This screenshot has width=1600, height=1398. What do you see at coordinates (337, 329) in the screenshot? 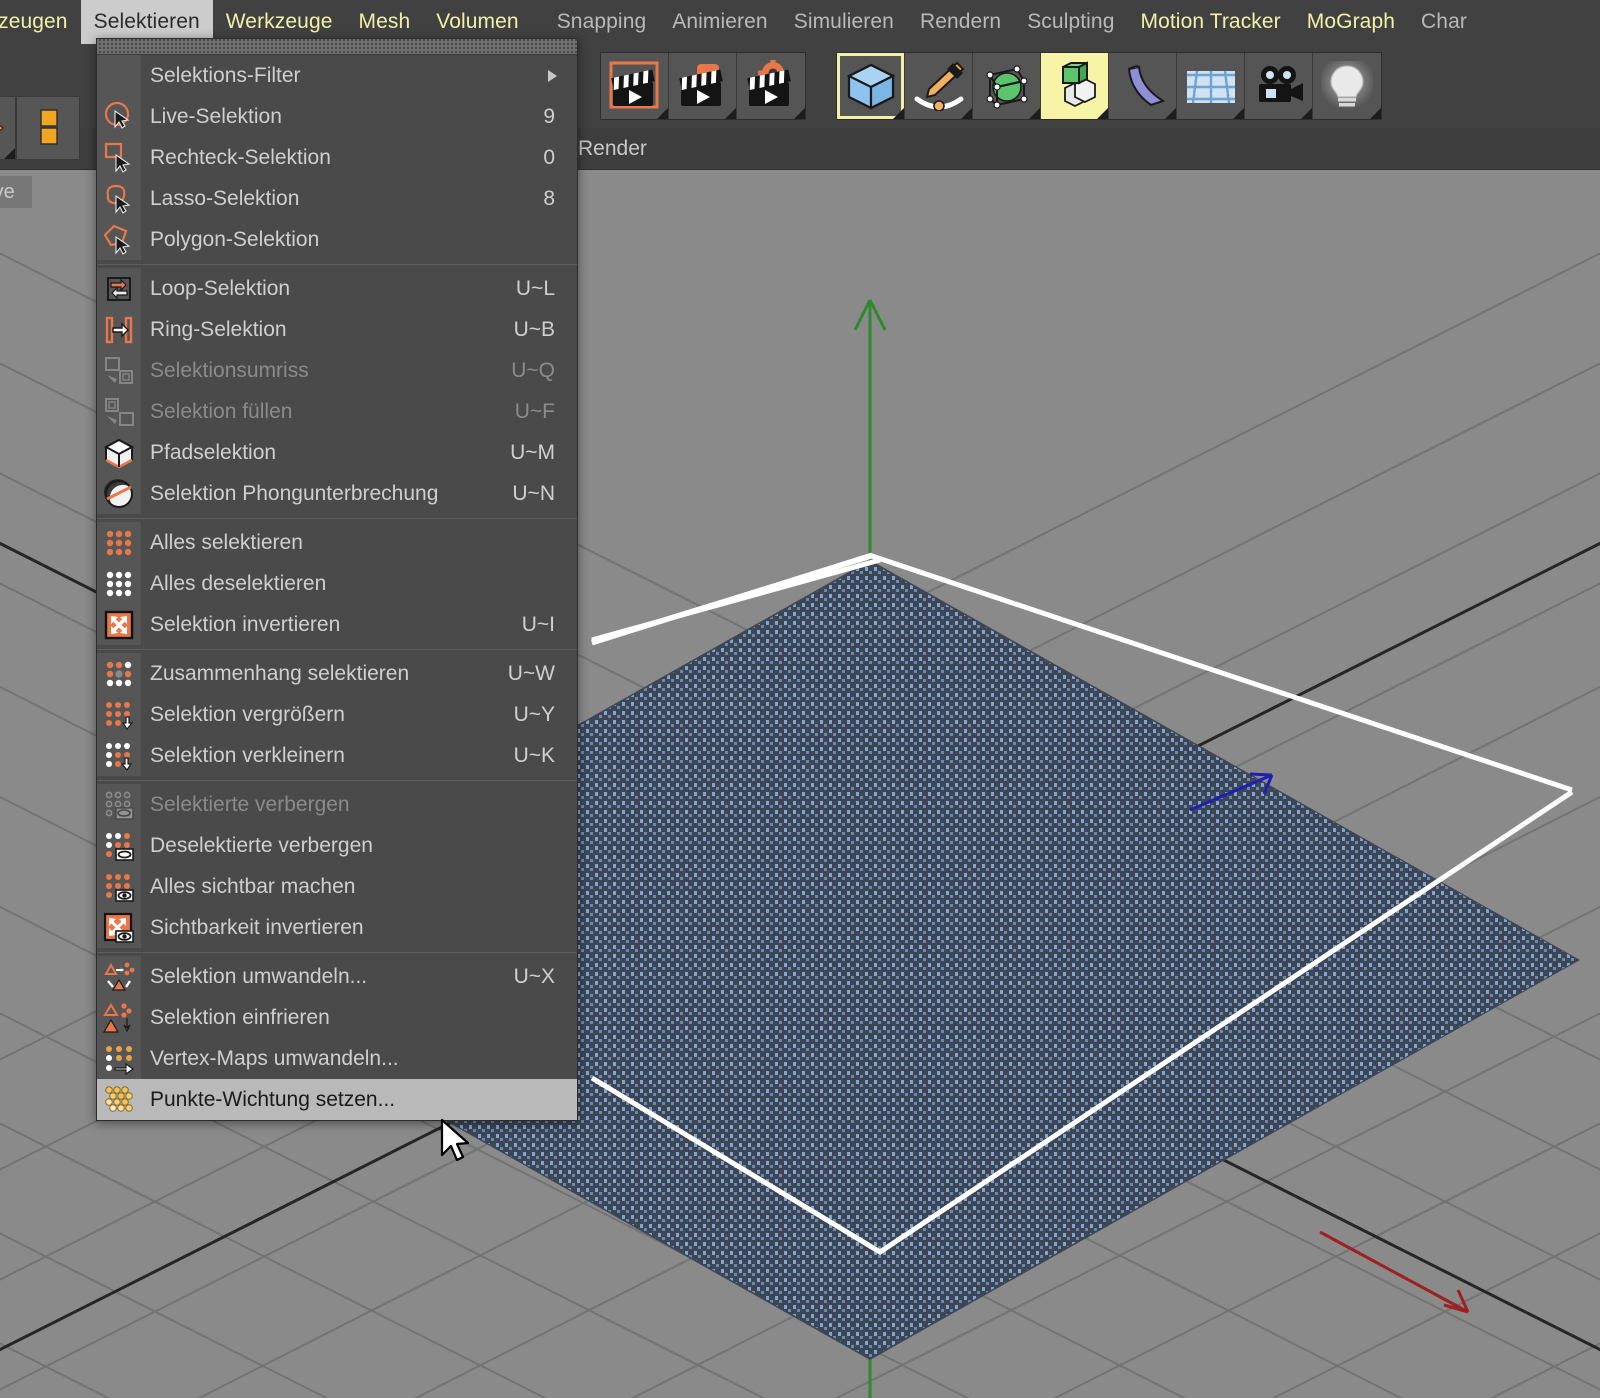
I see `menu-item-ring-selektion: Ring-Selektion U~B` at bounding box center [337, 329].